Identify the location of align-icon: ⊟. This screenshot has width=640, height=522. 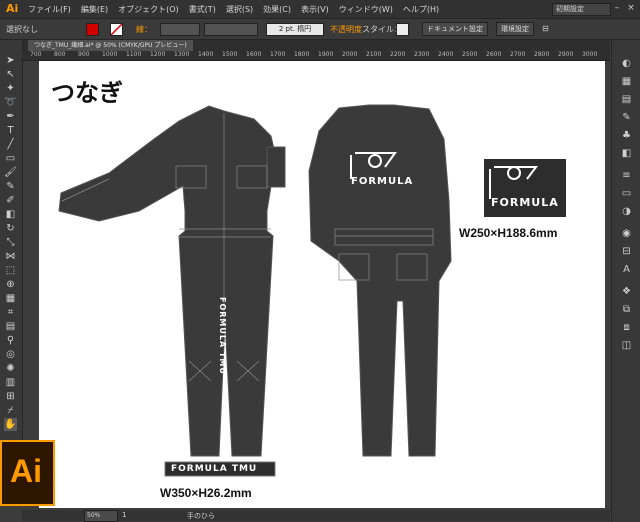
(545, 28).